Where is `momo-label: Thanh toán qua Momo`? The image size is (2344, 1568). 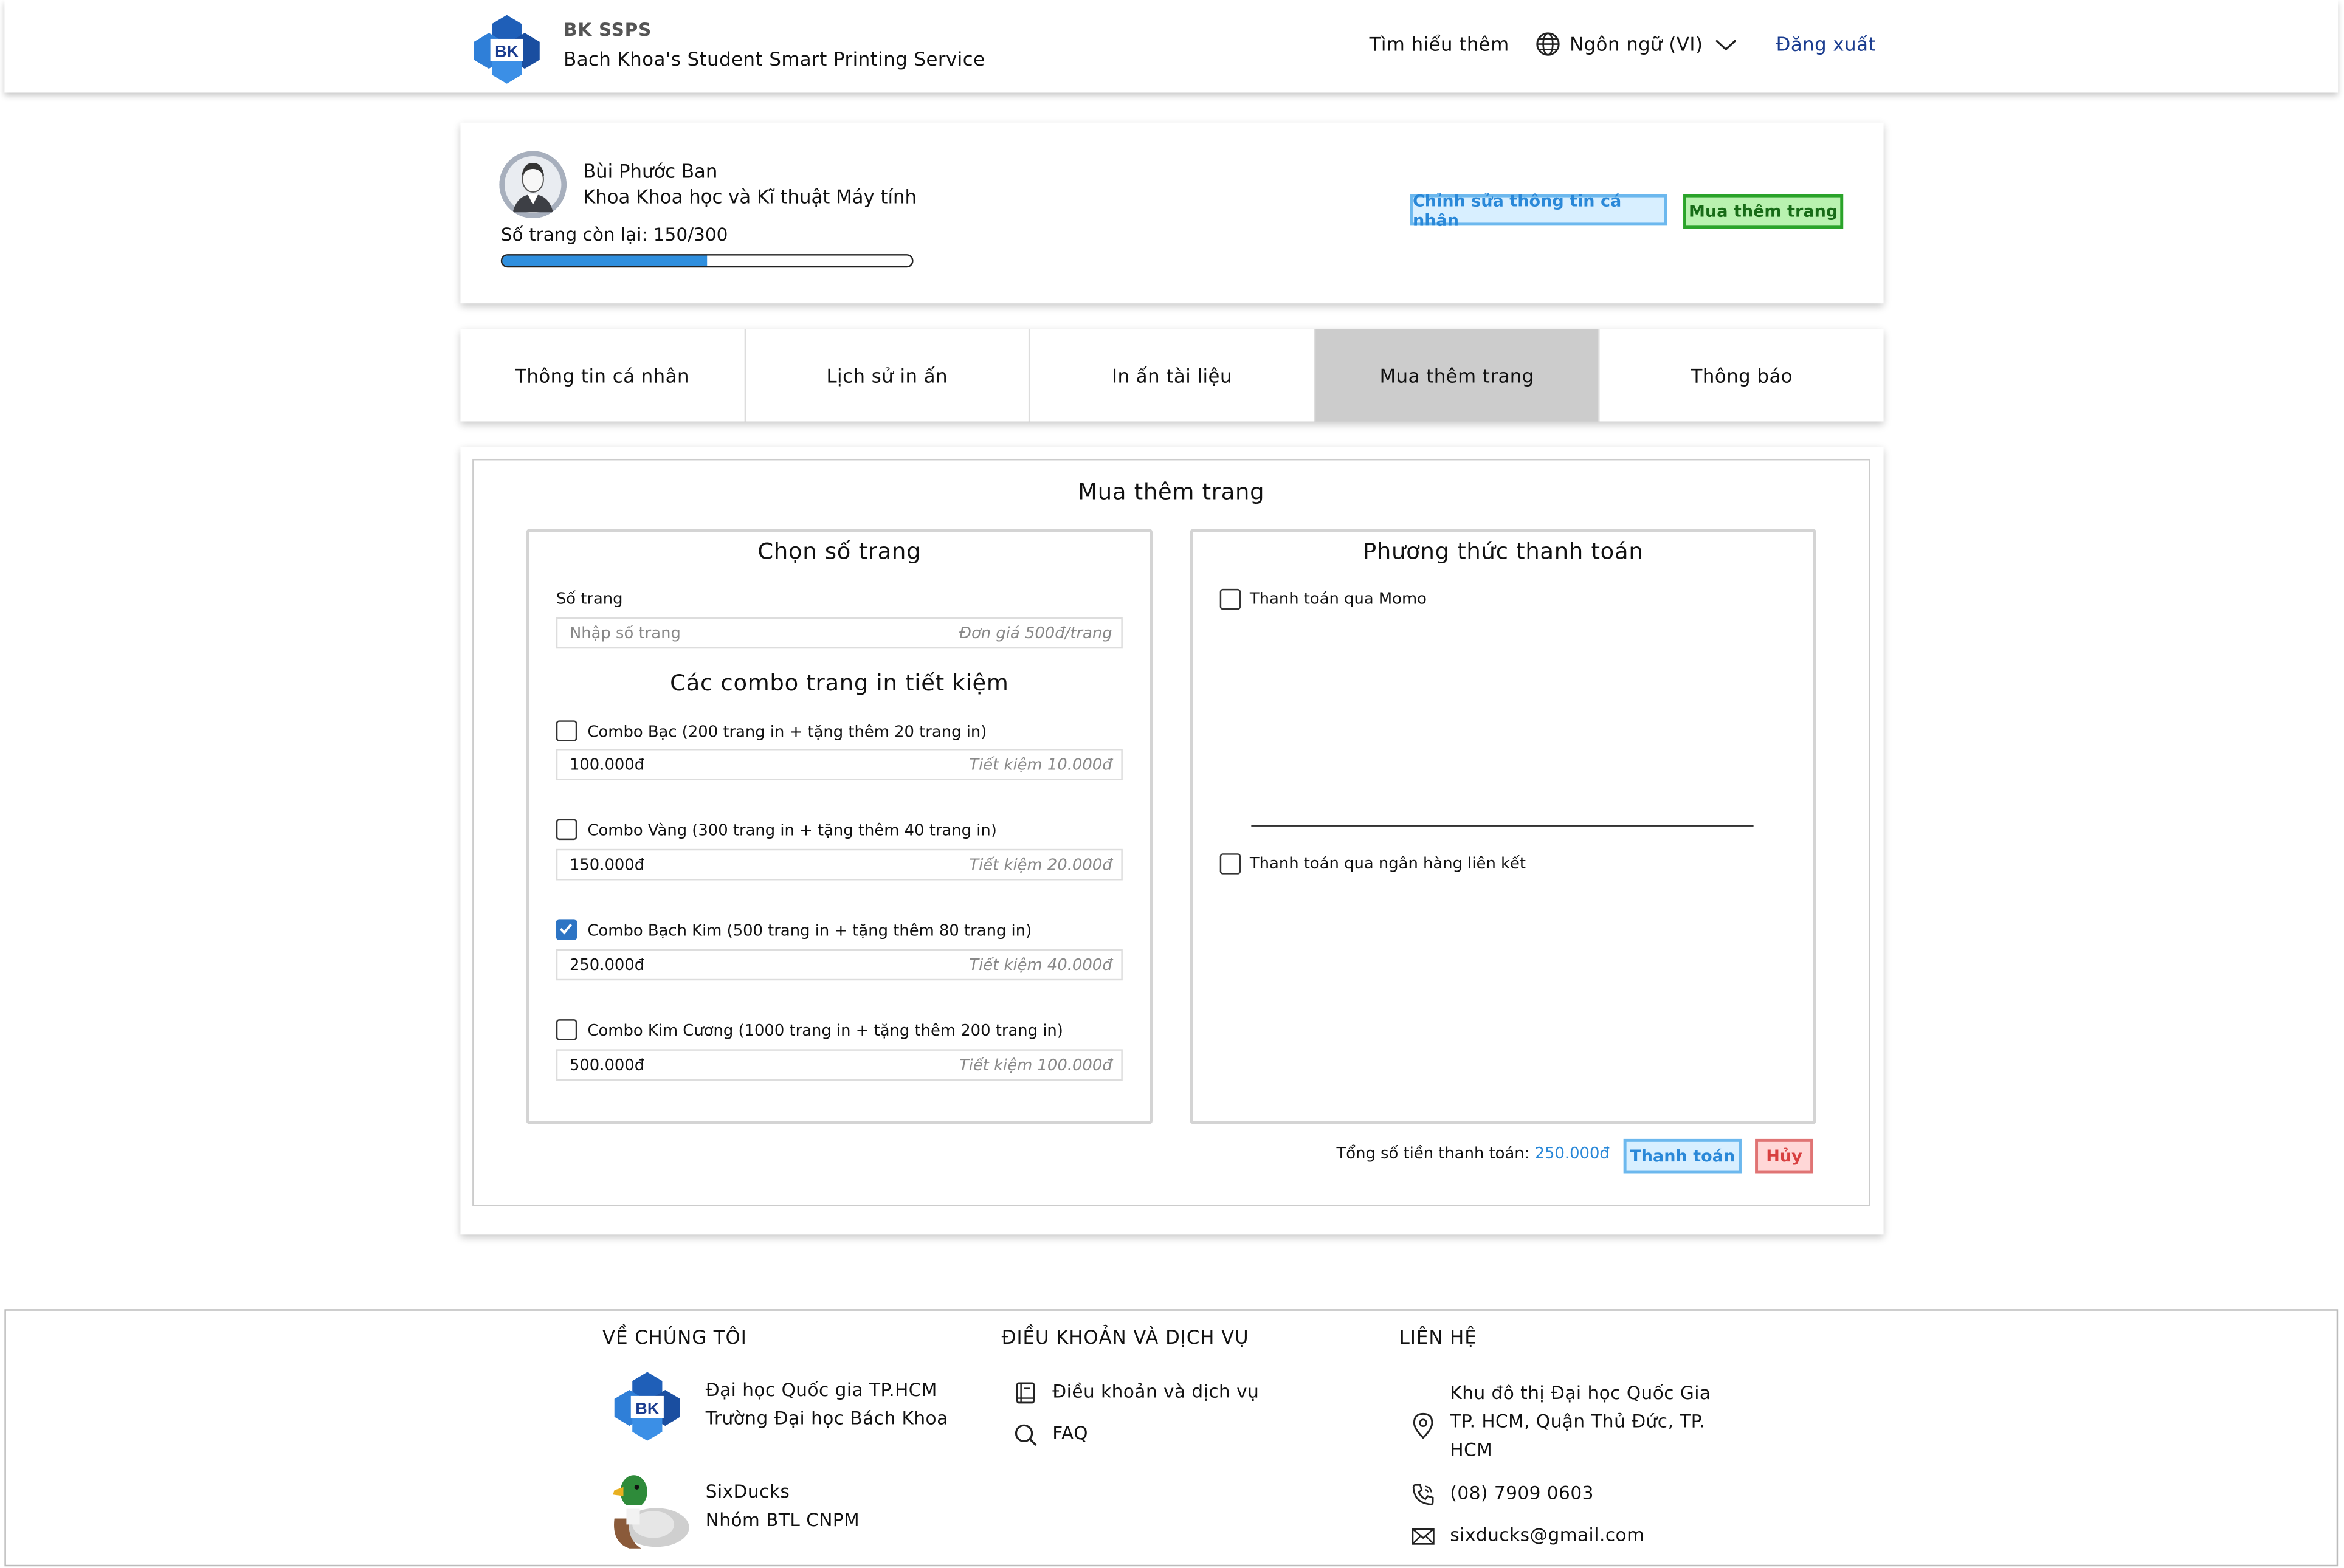 momo-label: Thanh toán qua Momo is located at coordinates (1338, 599).